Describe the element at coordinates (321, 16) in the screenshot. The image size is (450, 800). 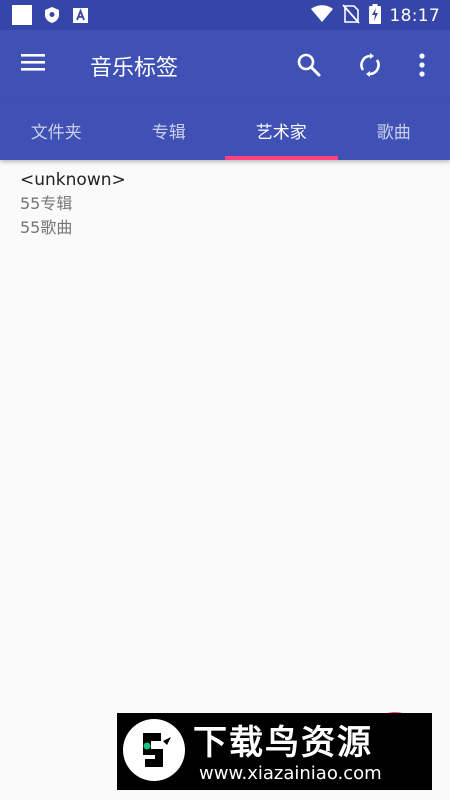
I see `wifi-icon` at that location.